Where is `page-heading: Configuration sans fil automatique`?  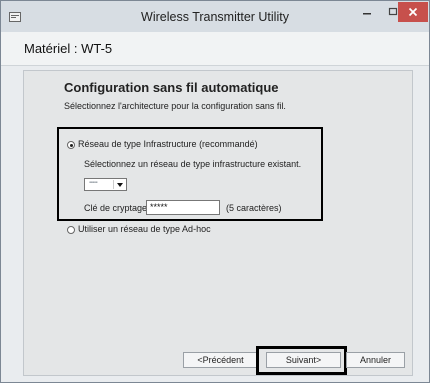
page-heading: Configuration sans fil automatique is located at coordinates (171, 87).